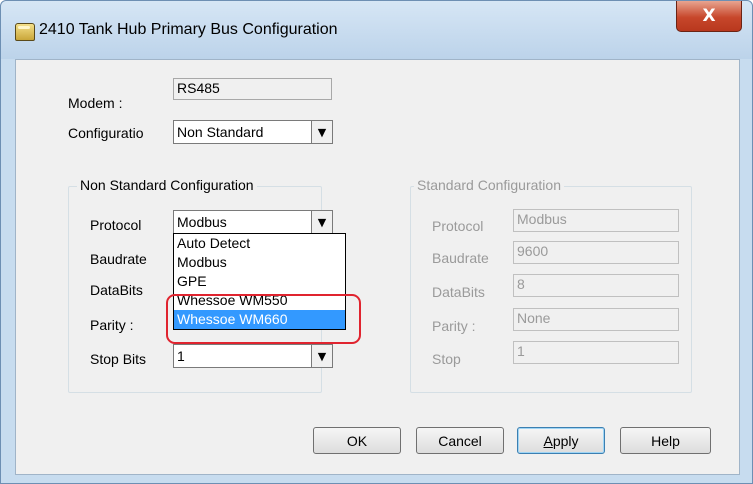 The image size is (753, 484). I want to click on close-button: X, so click(709, 16).